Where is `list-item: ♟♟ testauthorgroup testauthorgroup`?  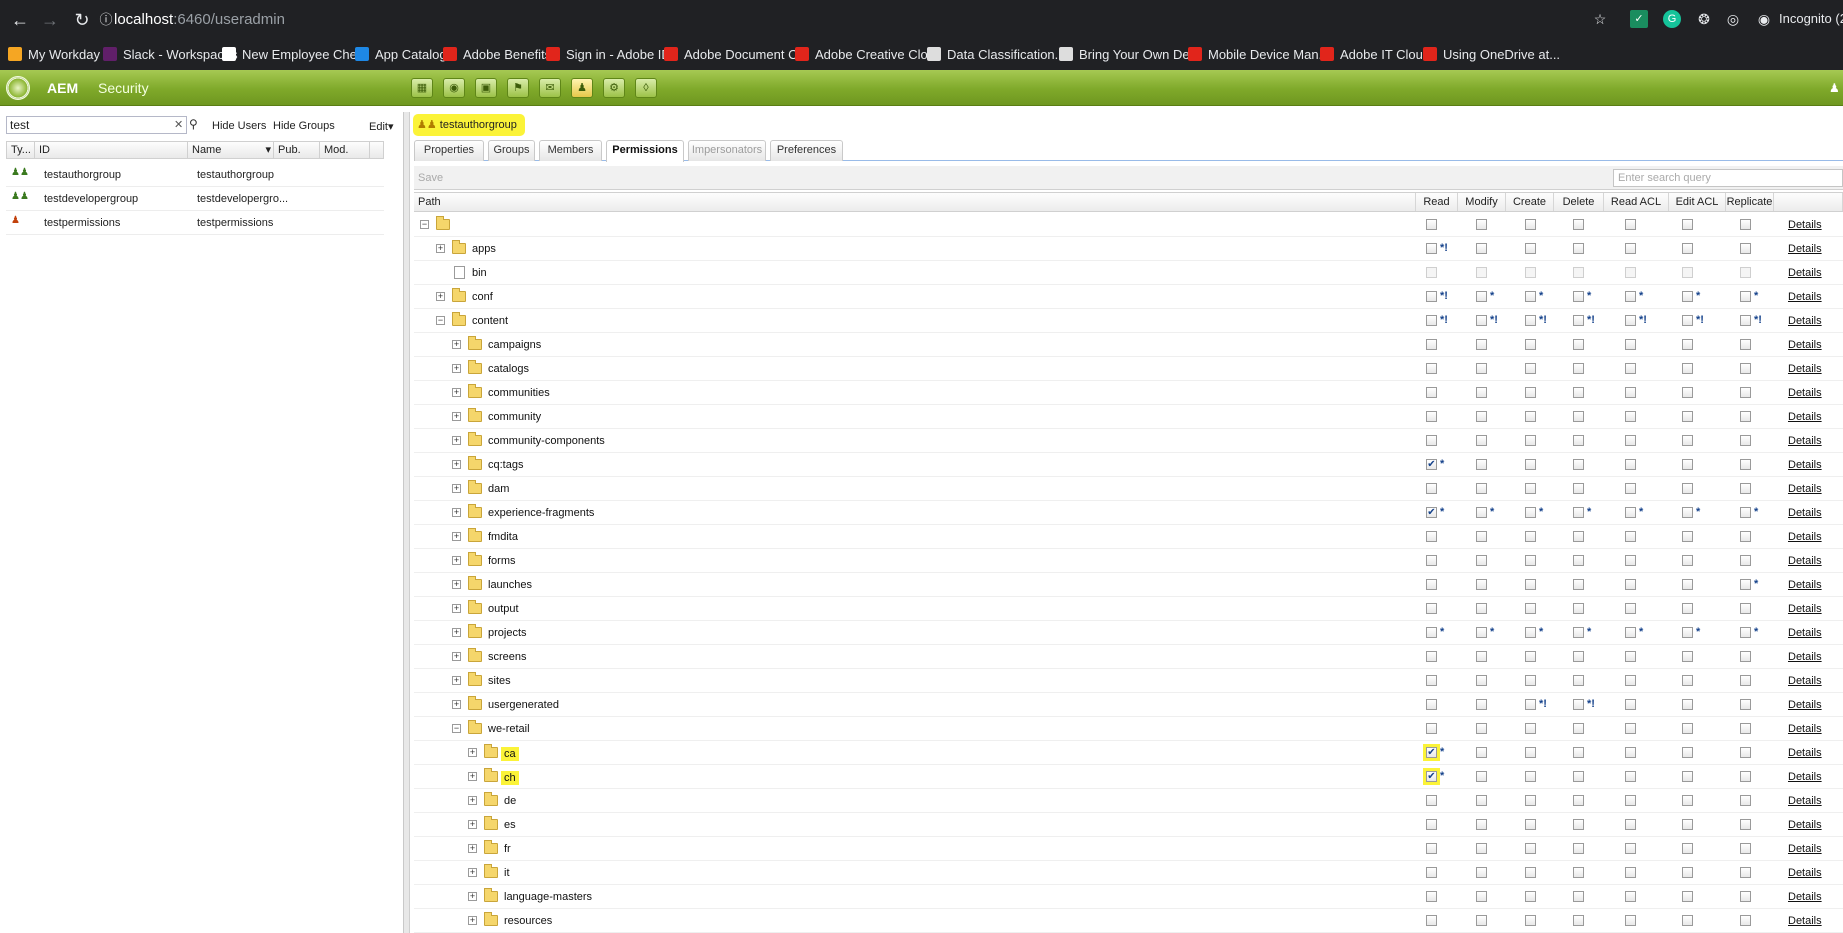 list-item: ♟♟ testauthorgroup testauthorgroup is located at coordinates (195, 175).